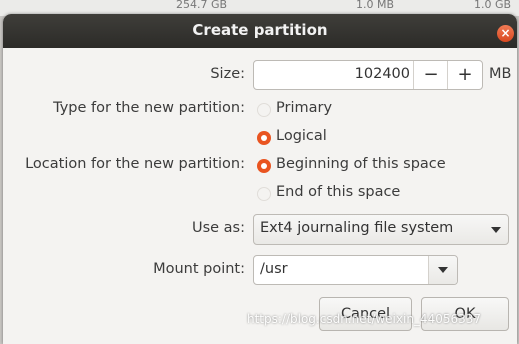 The width and height of the screenshot is (519, 344). Describe the element at coordinates (430, 75) in the screenshot. I see `decrement-button: −` at that location.